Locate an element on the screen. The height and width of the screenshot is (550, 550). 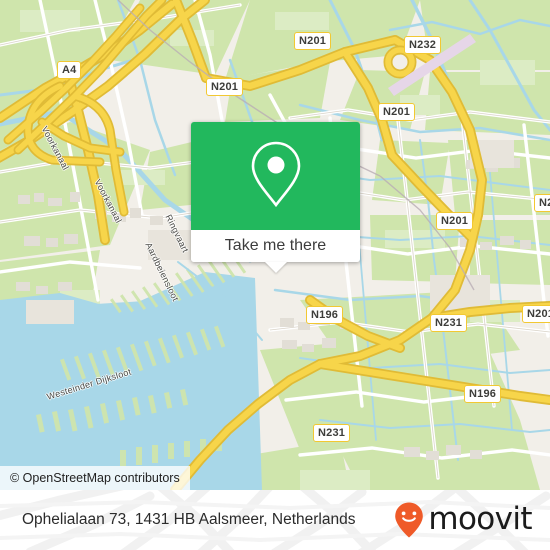
take-me-there-label: Take me there is located at coordinates (275, 245).